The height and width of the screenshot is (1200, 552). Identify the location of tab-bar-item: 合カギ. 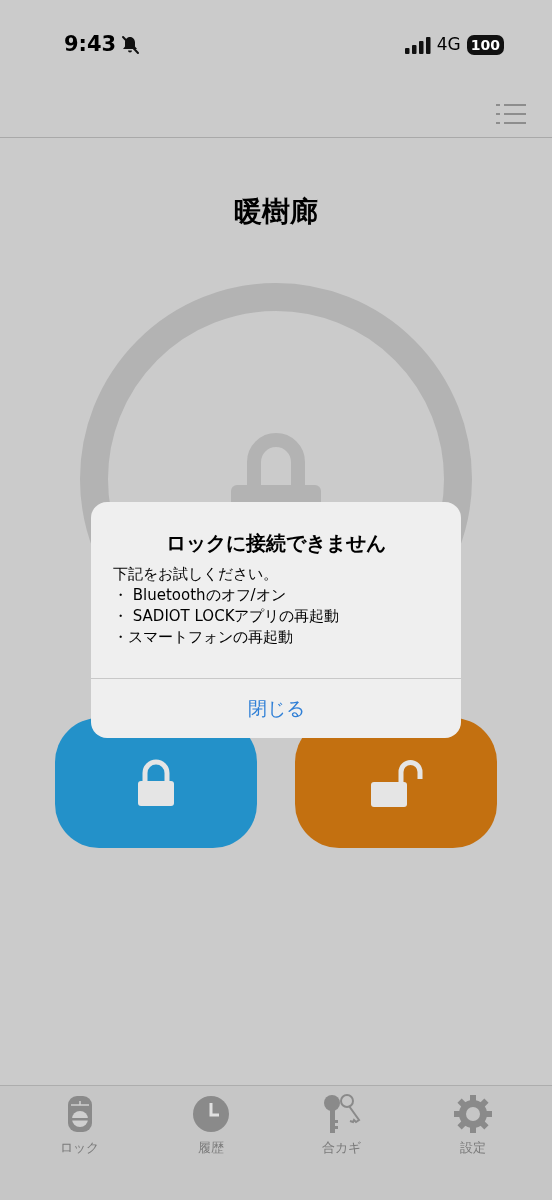
(341, 1147).